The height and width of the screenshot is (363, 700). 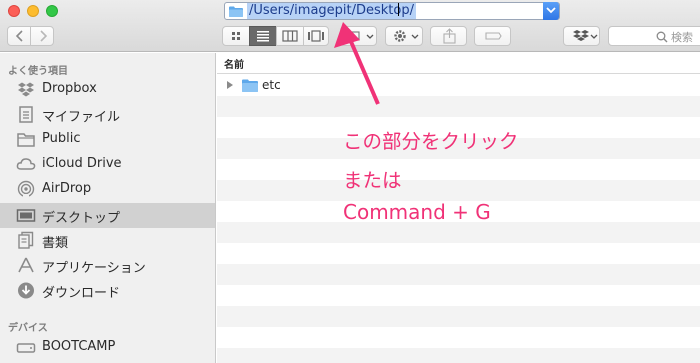 I want to click on desktop-icon, so click(x=26, y=215).